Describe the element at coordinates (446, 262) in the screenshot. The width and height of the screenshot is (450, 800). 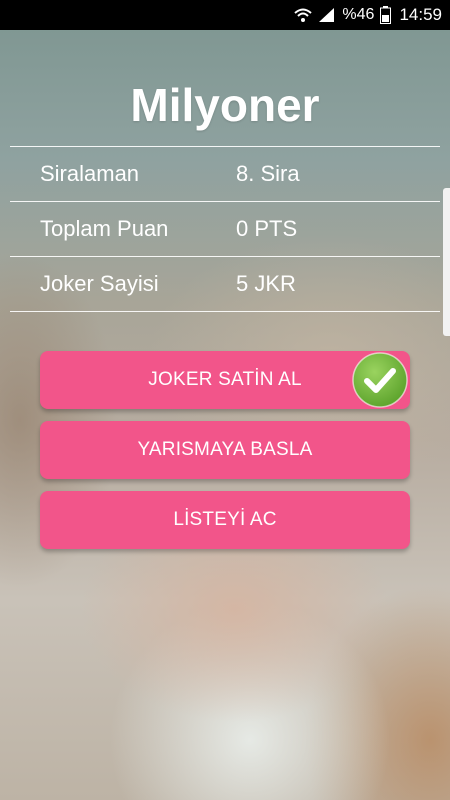
I see `scrollbar` at that location.